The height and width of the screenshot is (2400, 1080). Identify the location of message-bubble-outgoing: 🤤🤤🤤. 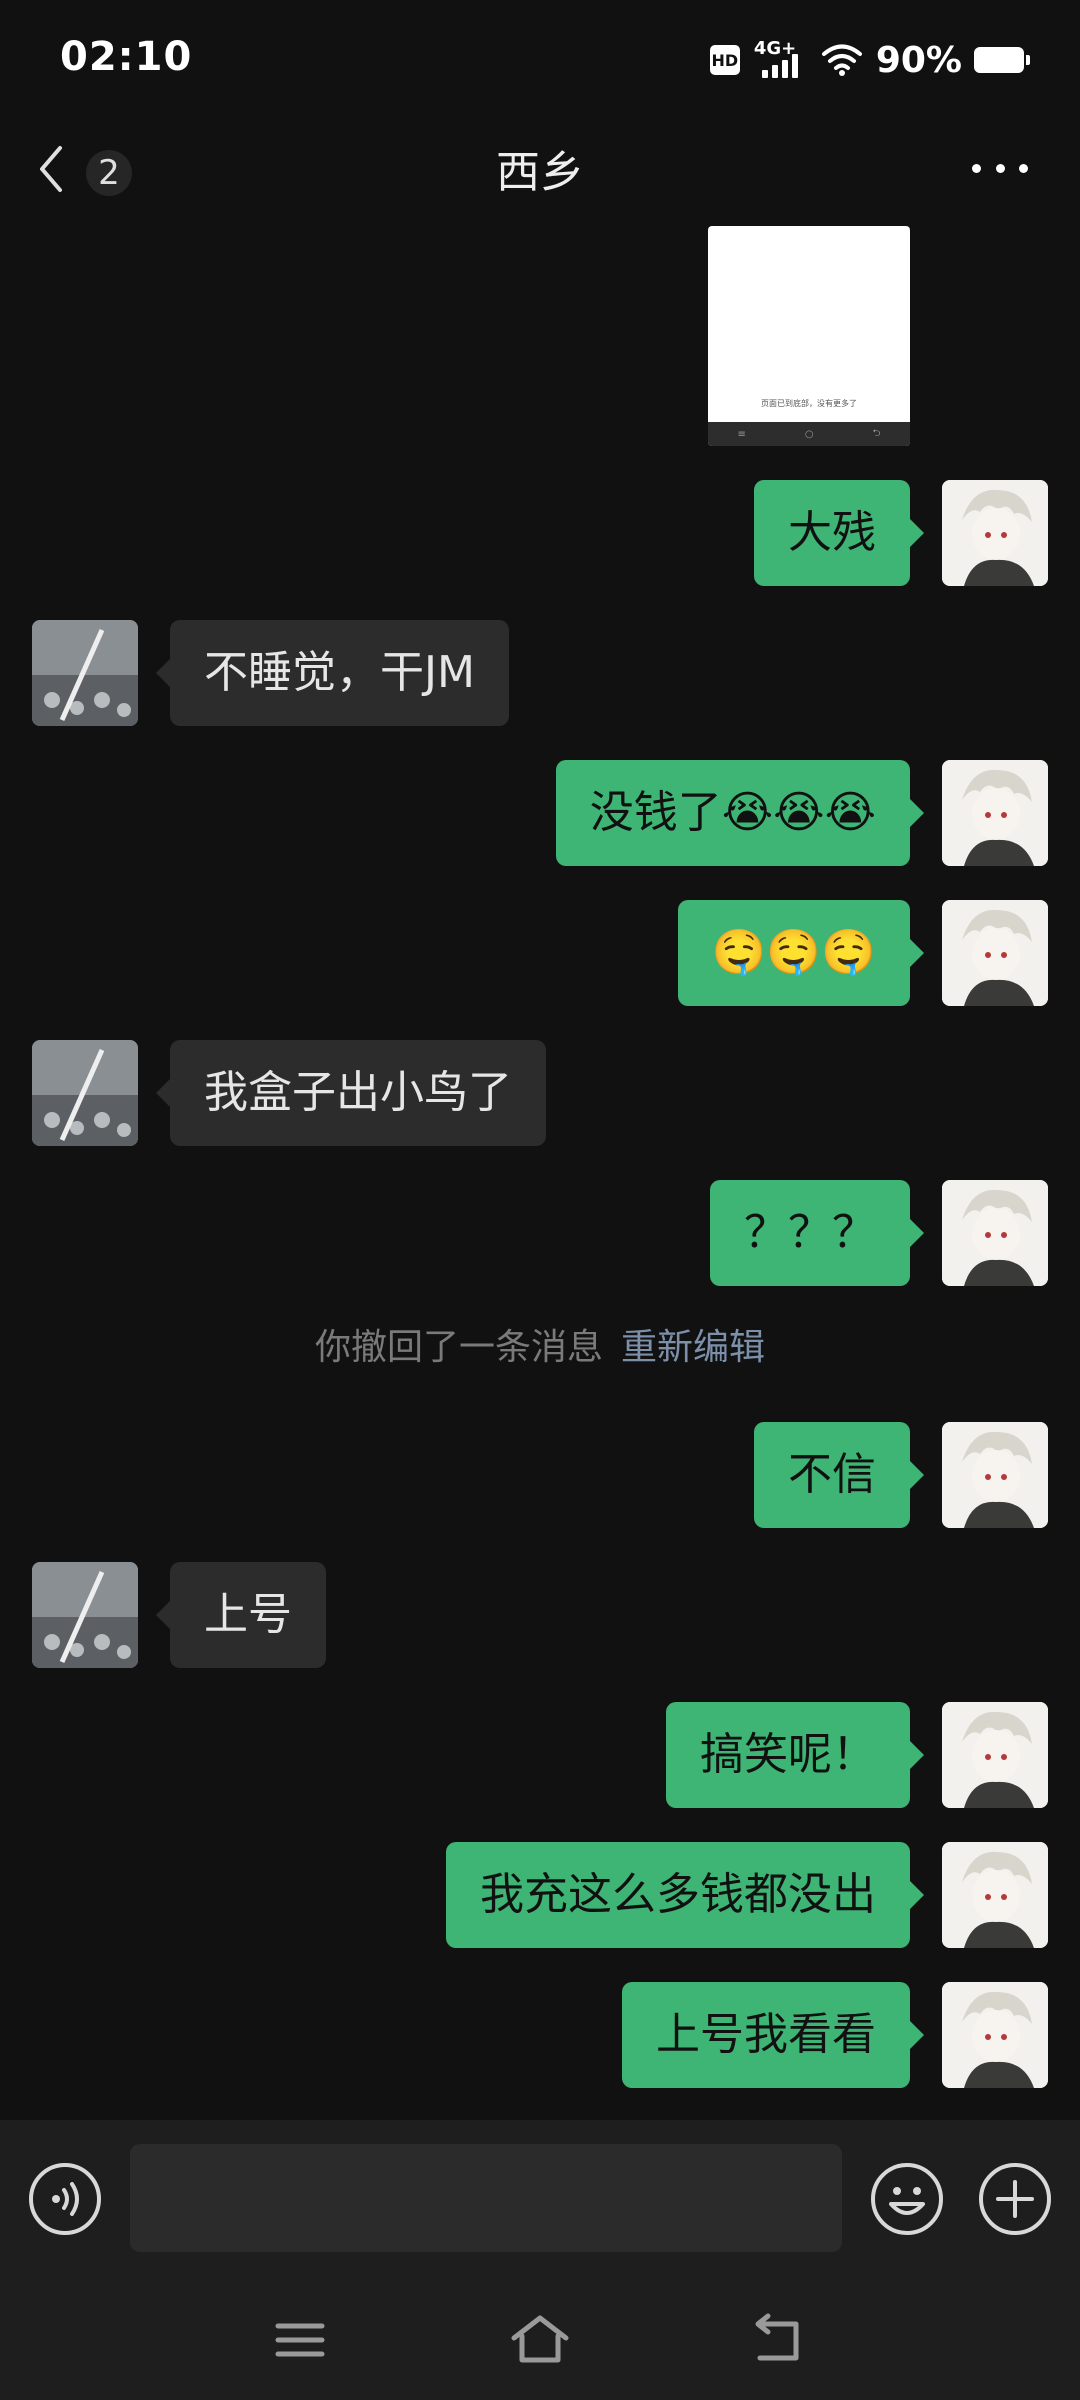
(801, 953).